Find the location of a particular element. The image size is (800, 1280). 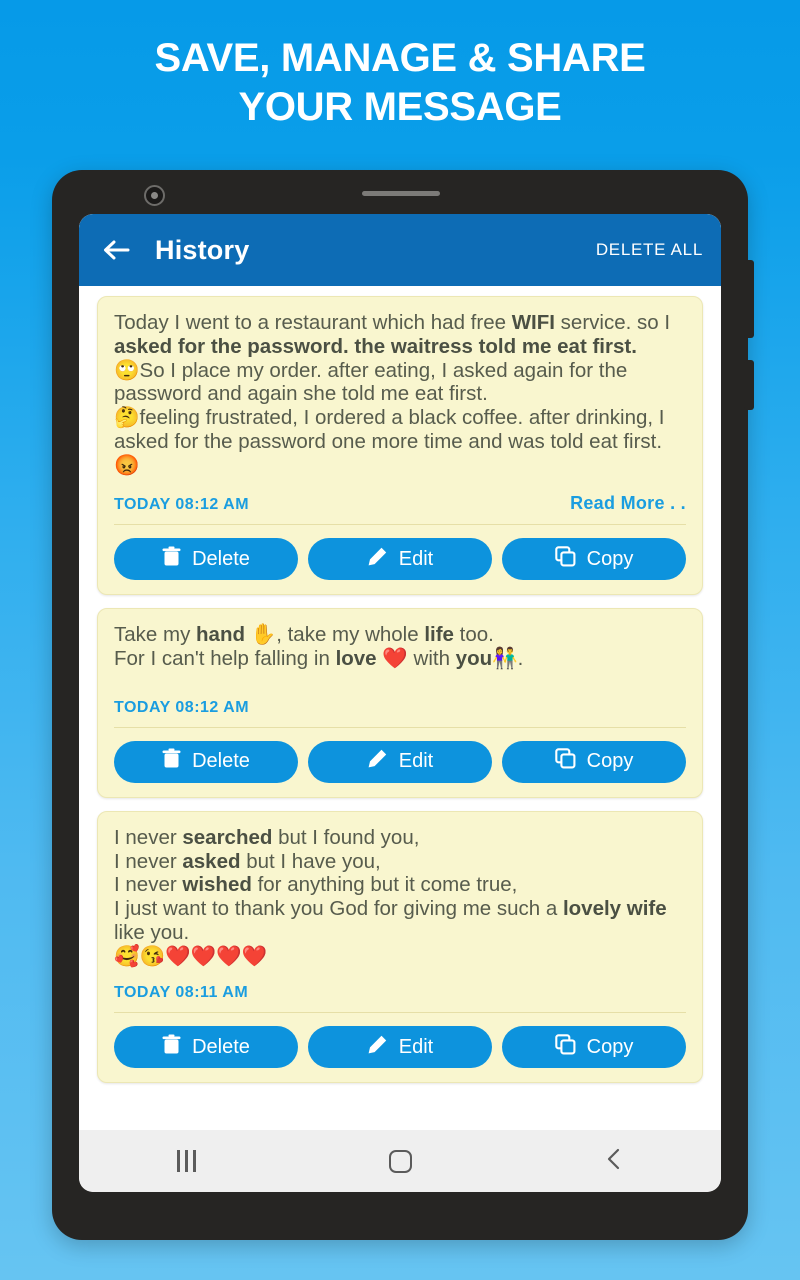

promo-headline: SAVE, MANAGE & SHARE YOUR MESSAGE is located at coordinates (400, 83).